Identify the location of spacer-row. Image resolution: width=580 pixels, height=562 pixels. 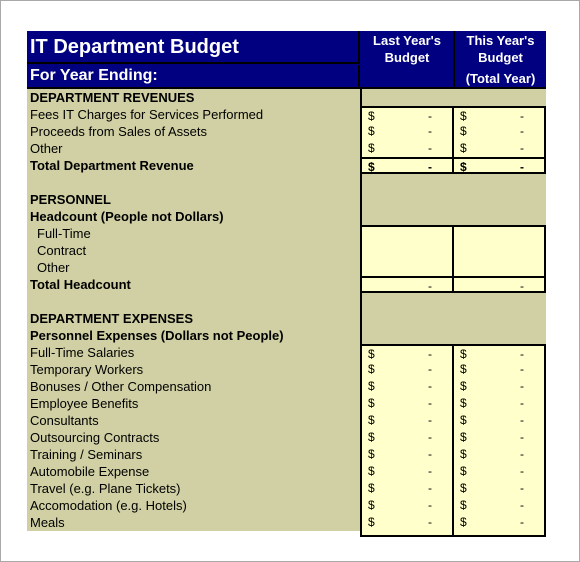
(193, 301).